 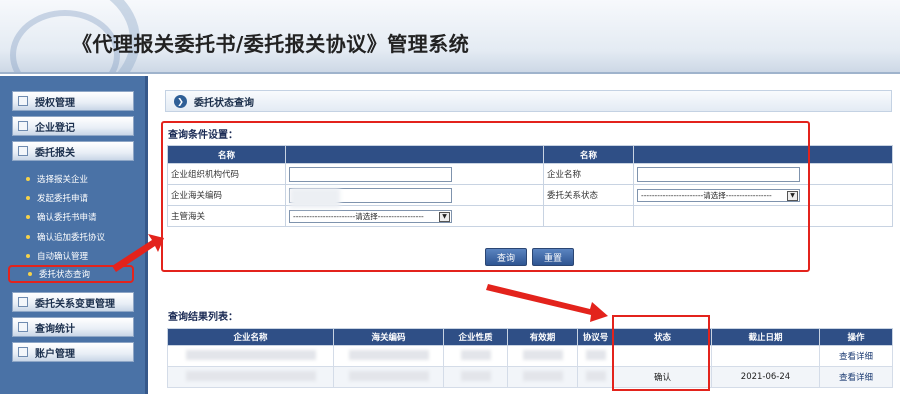 What do you see at coordinates (203, 317) in the screenshot?
I see `results-section-title: 查询结果列表：` at bounding box center [203, 317].